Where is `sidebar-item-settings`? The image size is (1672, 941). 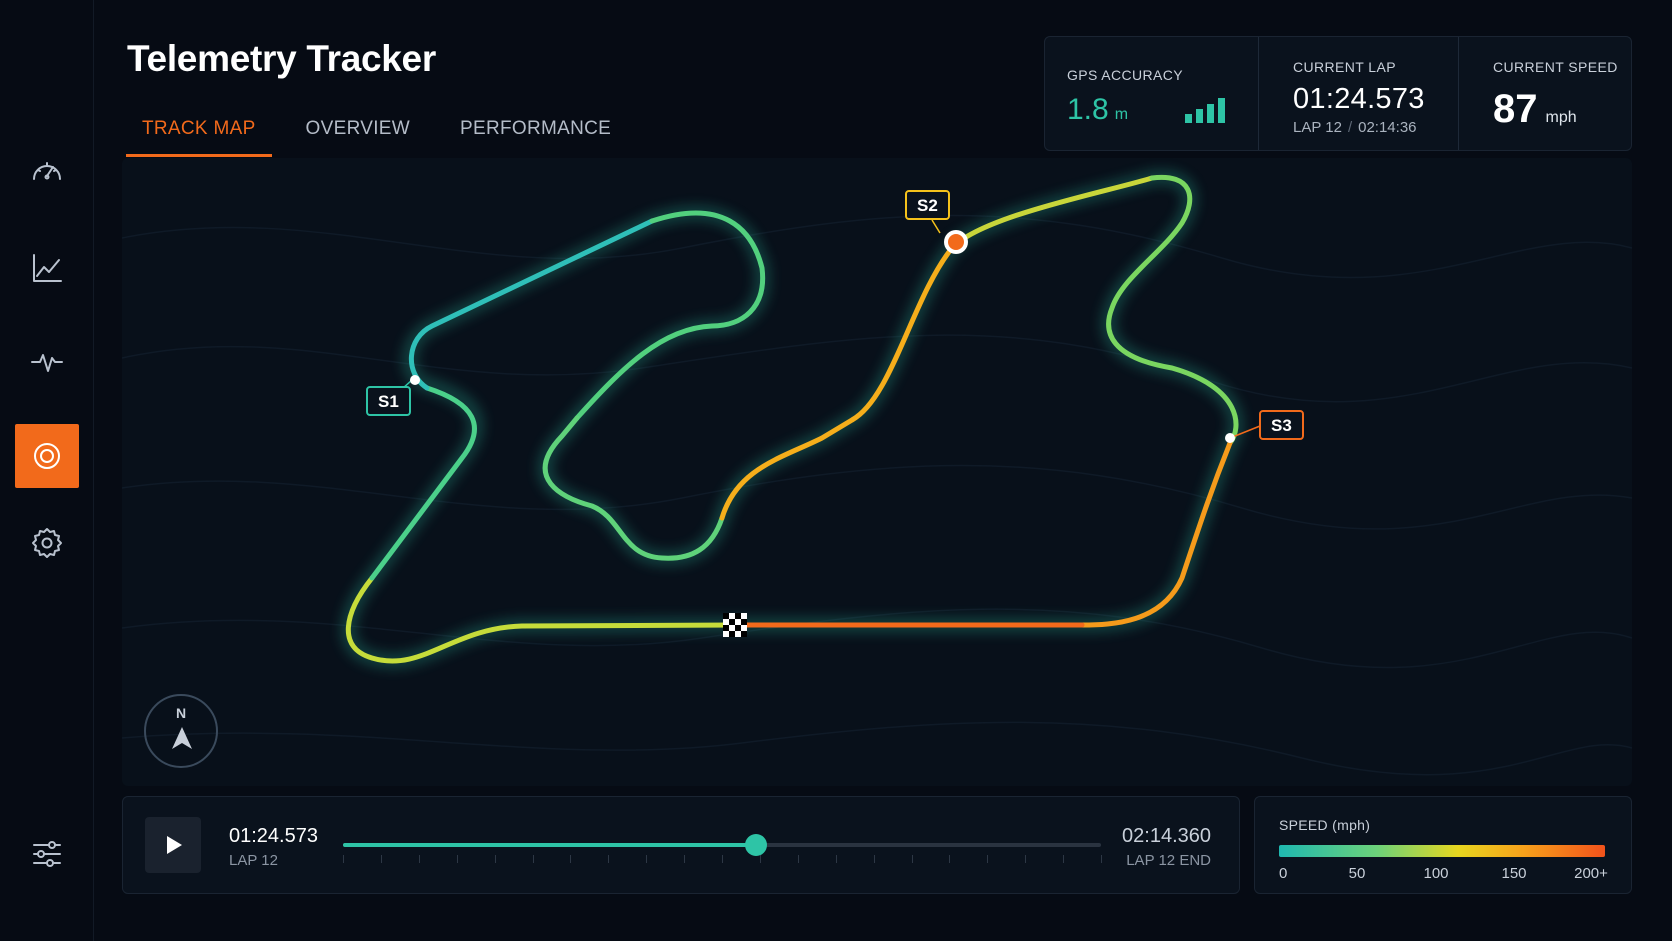
sidebar-item-settings is located at coordinates (47, 543).